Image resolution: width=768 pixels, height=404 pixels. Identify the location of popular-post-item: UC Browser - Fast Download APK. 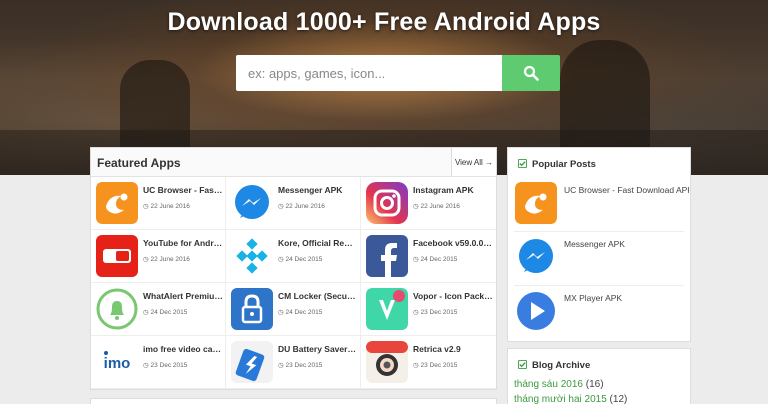
(601, 205).